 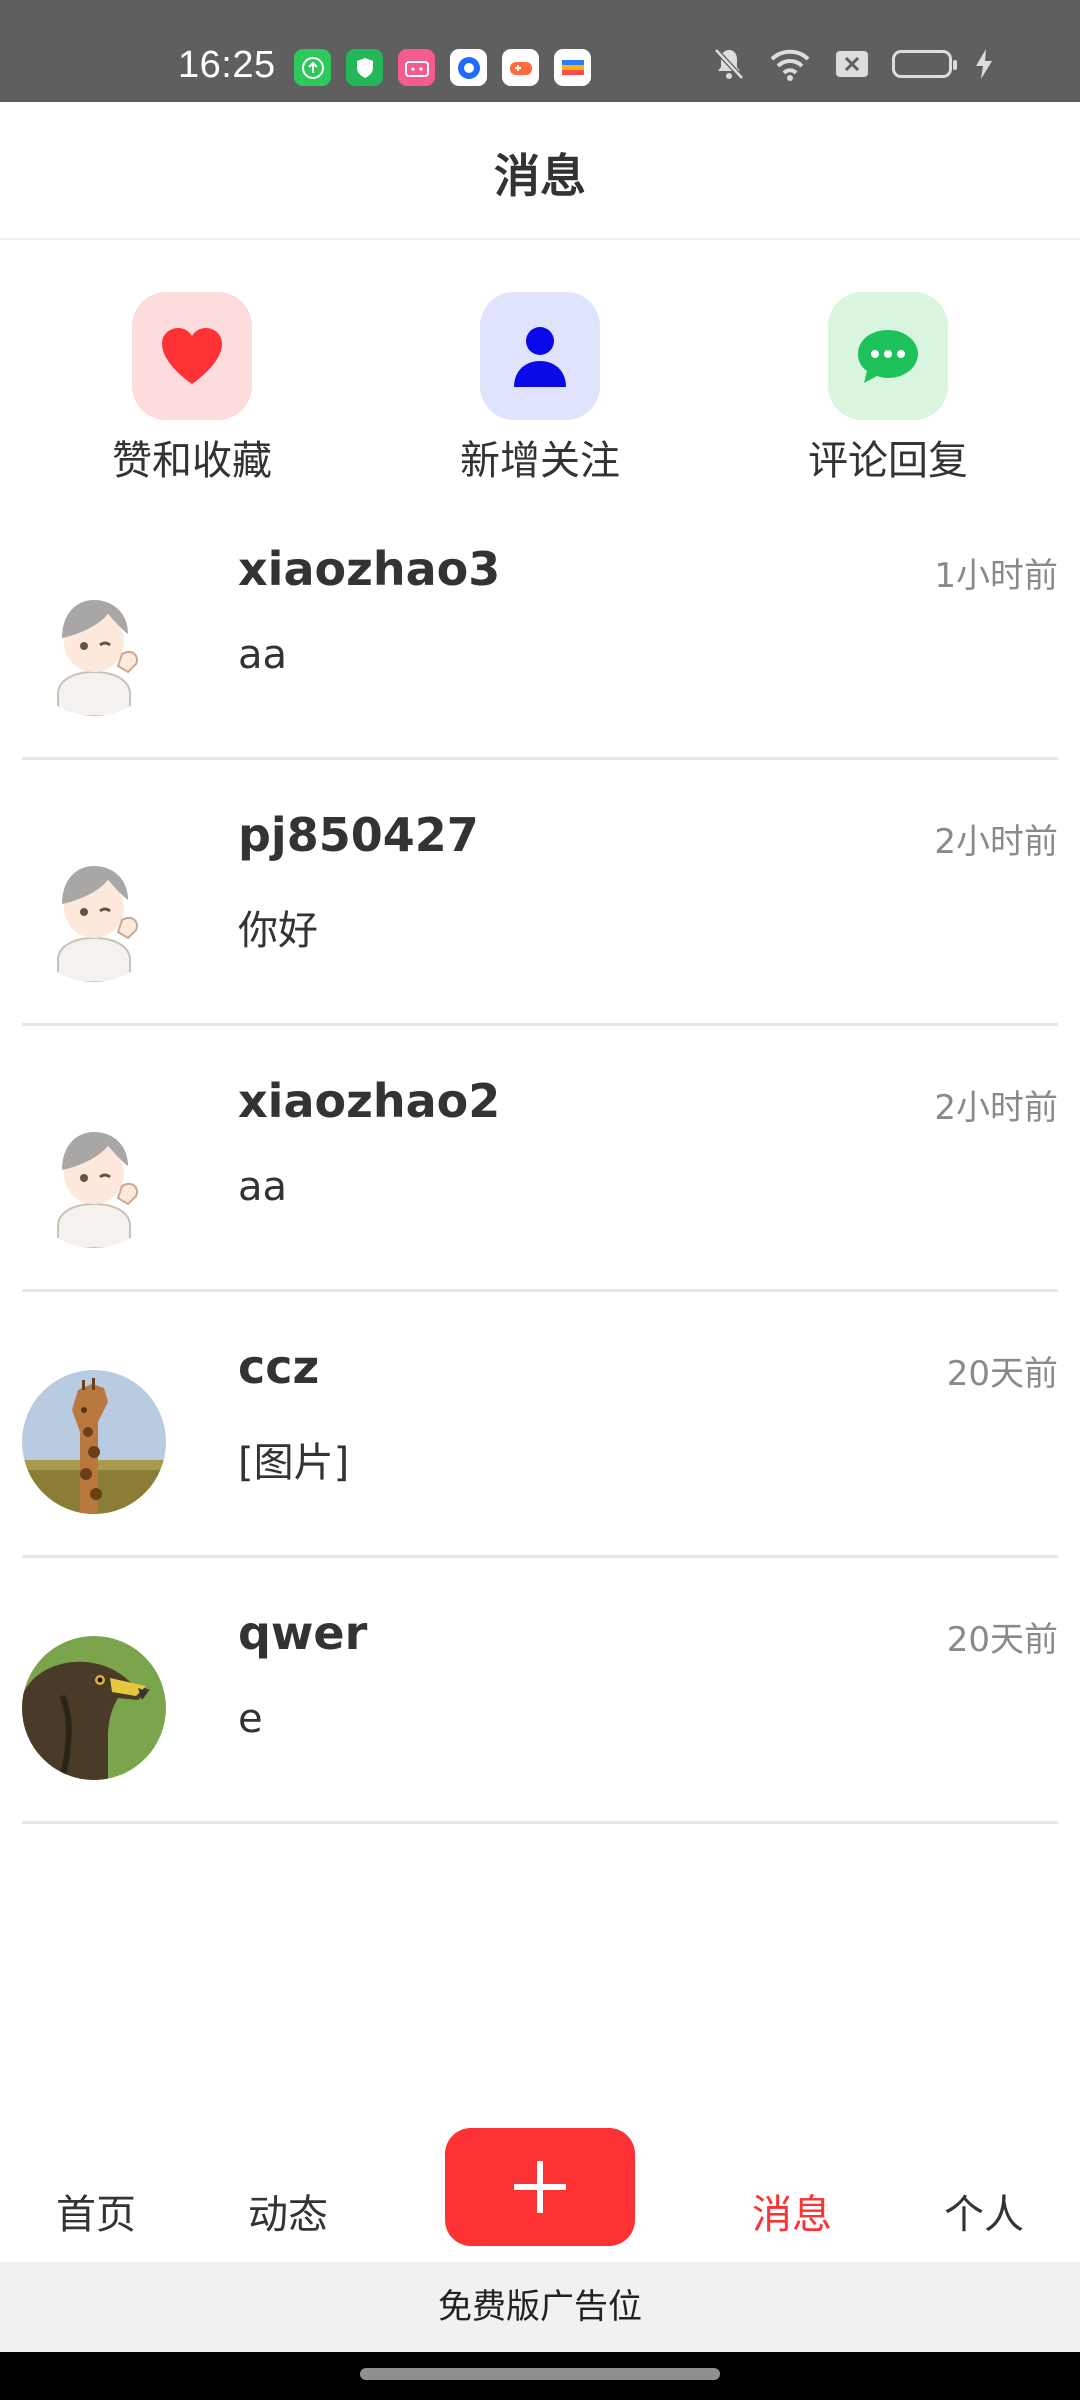 What do you see at coordinates (369, 1101) in the screenshot?
I see `message-sender: xiaozhao2` at bounding box center [369, 1101].